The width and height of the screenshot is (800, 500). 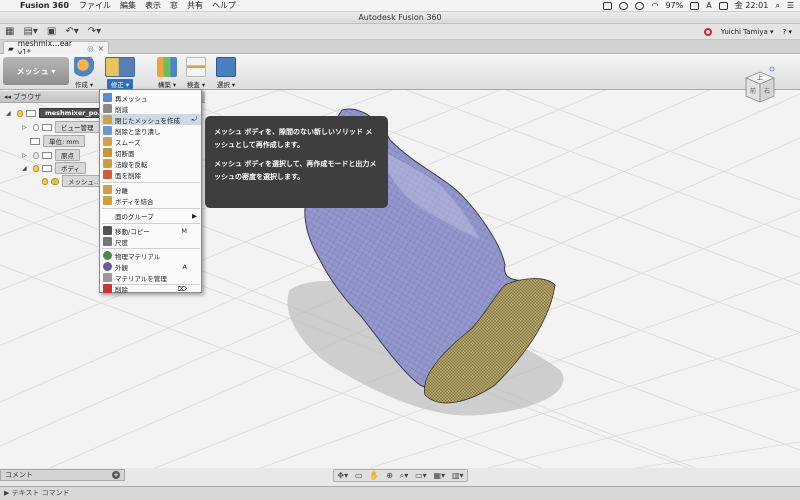 What do you see at coordinates (182, 288) in the screenshot?
I see `menu-shortcut: ⌦` at bounding box center [182, 288].